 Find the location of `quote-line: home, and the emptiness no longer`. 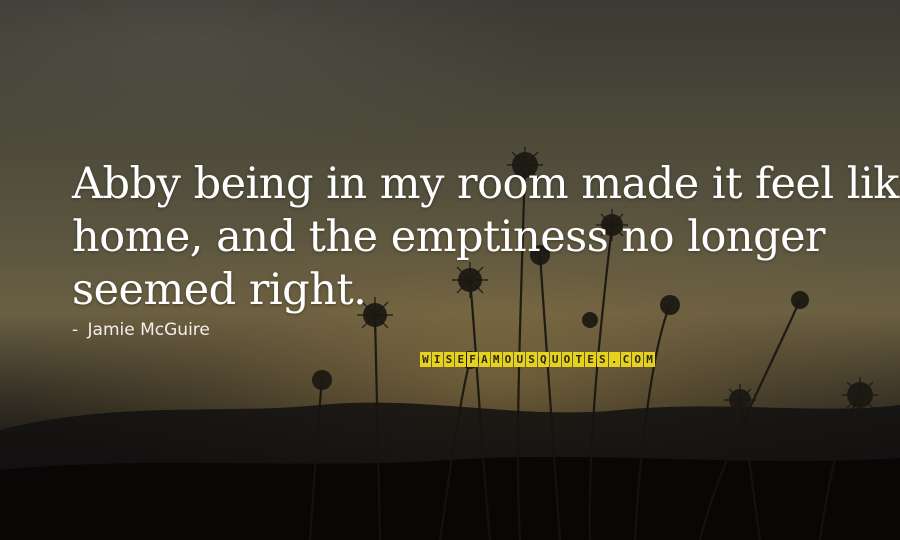

quote-line: home, and the emptiness no longer is located at coordinates (449, 237).